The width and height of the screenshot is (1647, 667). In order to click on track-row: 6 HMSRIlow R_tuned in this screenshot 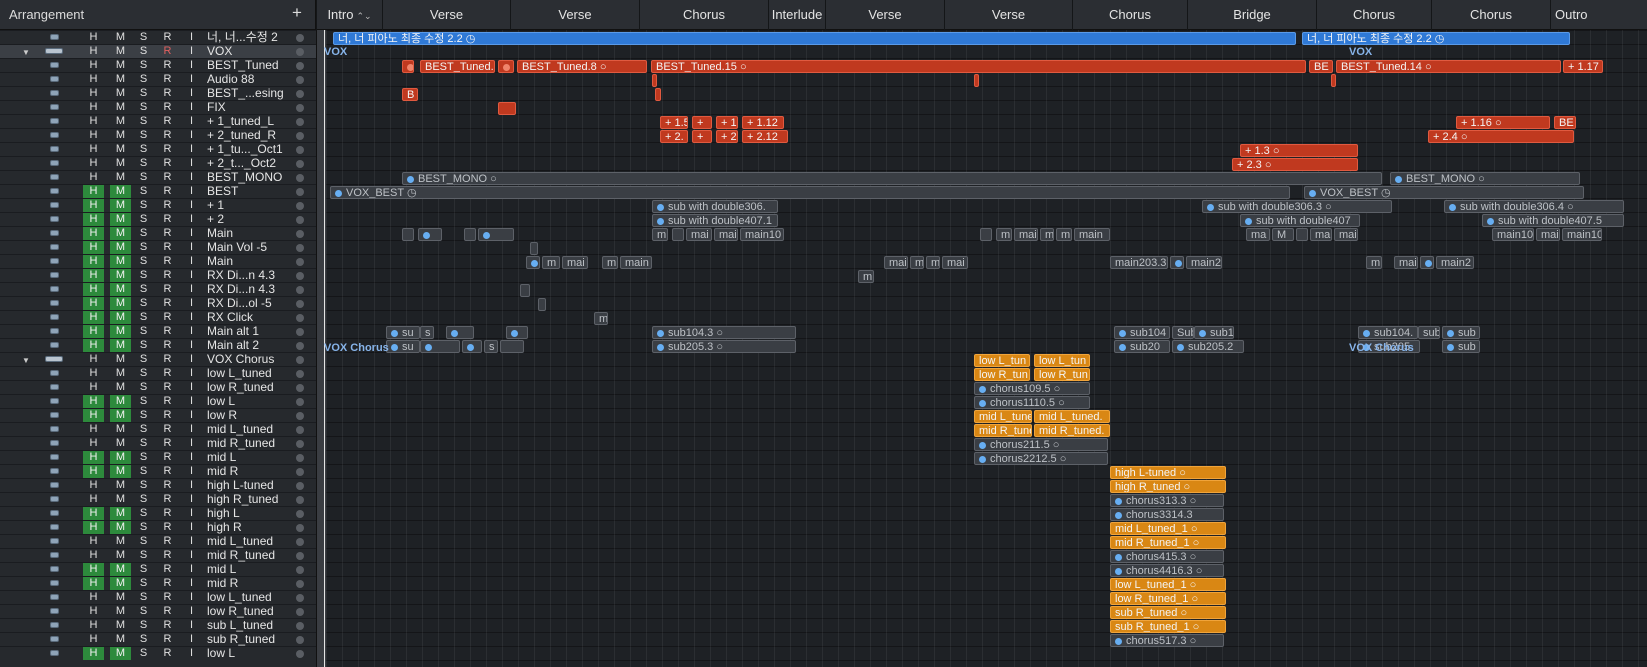, I will do `click(158, 387)`.